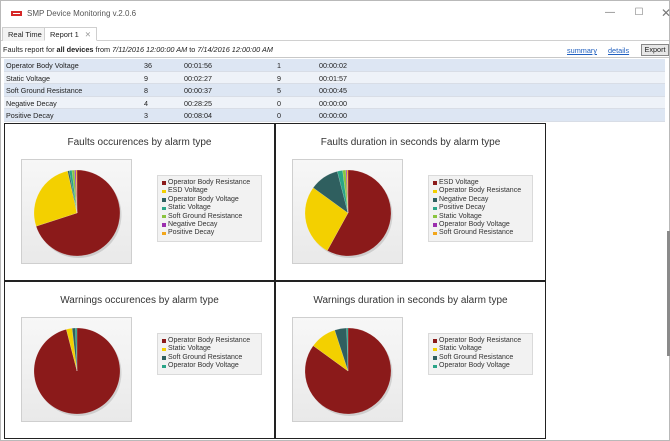 The width and height of the screenshot is (670, 441). I want to click on title-bar: SMP Device Monitoring v.2.0.6 — ☐ ✕, so click(335, 13).